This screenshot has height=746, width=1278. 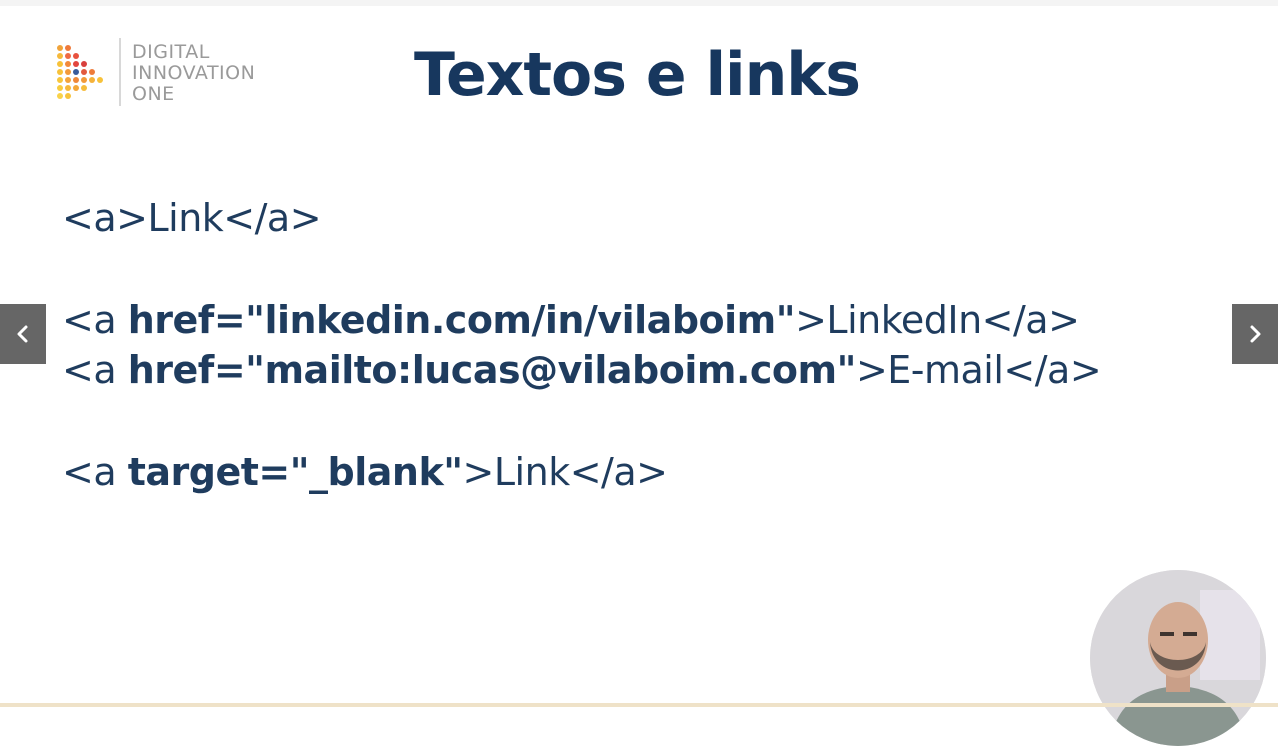 I want to click on presenter-webcam, so click(x=1178, y=658).